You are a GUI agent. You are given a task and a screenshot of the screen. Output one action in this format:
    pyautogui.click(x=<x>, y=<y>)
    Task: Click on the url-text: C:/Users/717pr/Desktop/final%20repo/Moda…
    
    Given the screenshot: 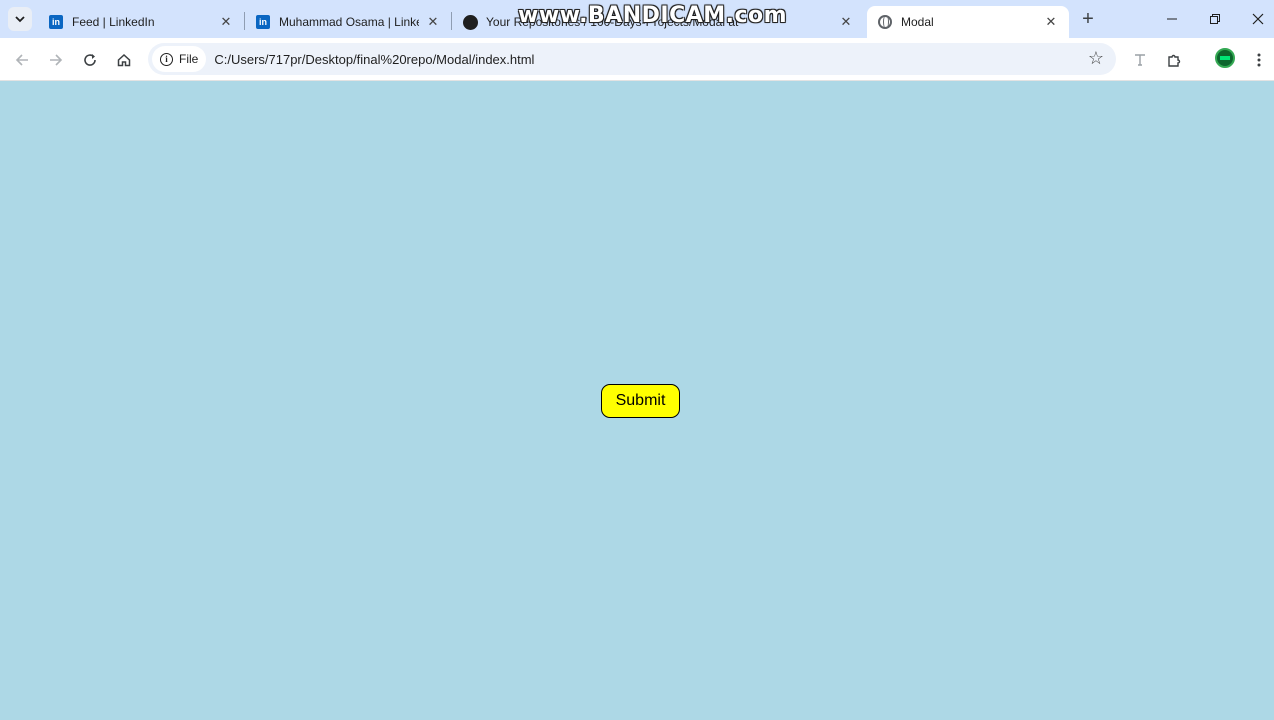 What is the action you would take?
    pyautogui.click(x=374, y=59)
    